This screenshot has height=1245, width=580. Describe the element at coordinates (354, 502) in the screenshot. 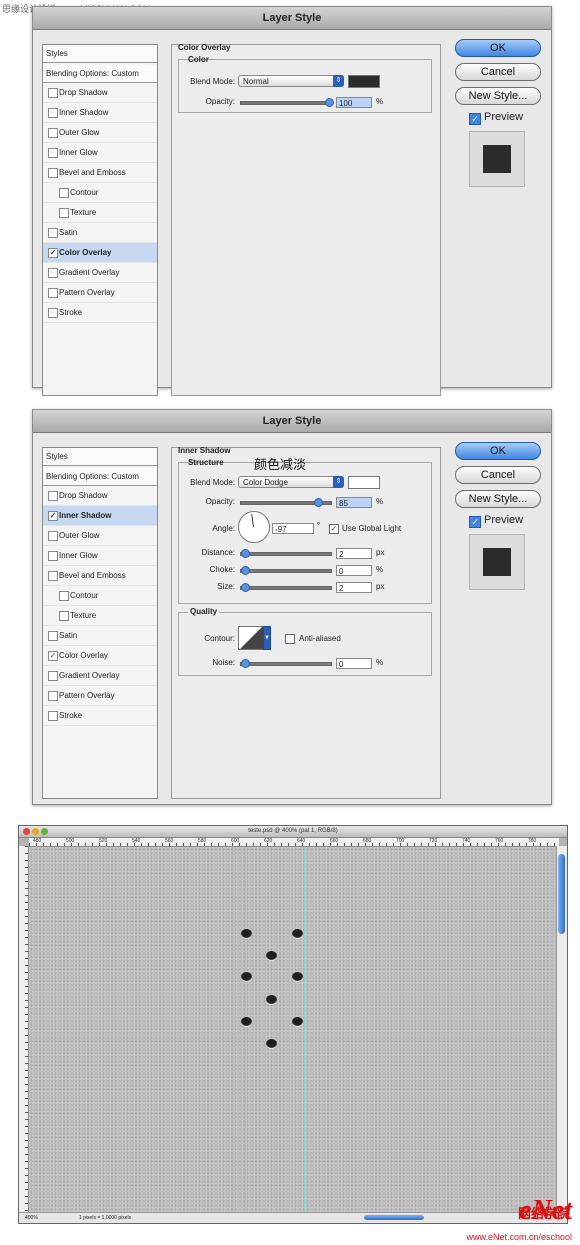

I see `opacity-field: 85` at that location.